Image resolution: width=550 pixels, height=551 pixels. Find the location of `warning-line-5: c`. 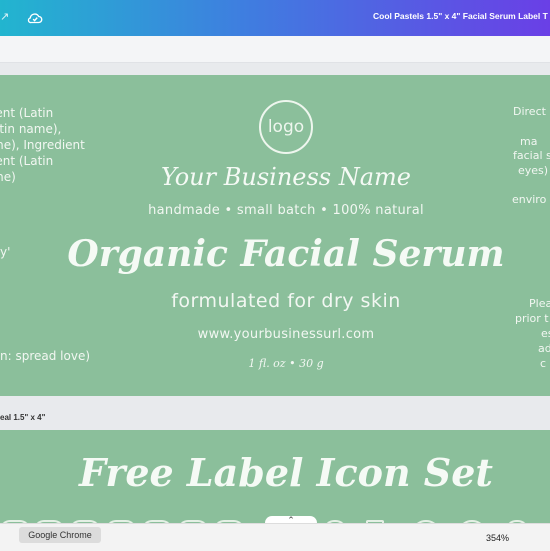

warning-line-5: c is located at coordinates (543, 364).